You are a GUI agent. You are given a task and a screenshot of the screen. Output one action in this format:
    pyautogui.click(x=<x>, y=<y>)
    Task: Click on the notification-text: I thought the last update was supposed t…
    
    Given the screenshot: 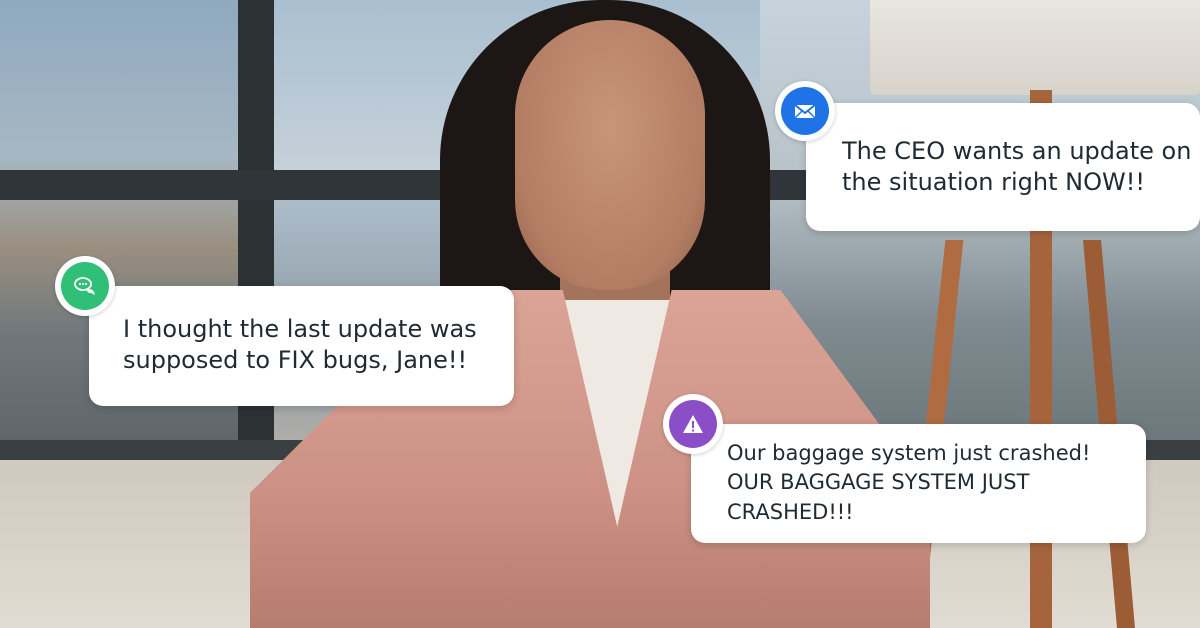 What is the action you would take?
    pyautogui.click(x=300, y=345)
    